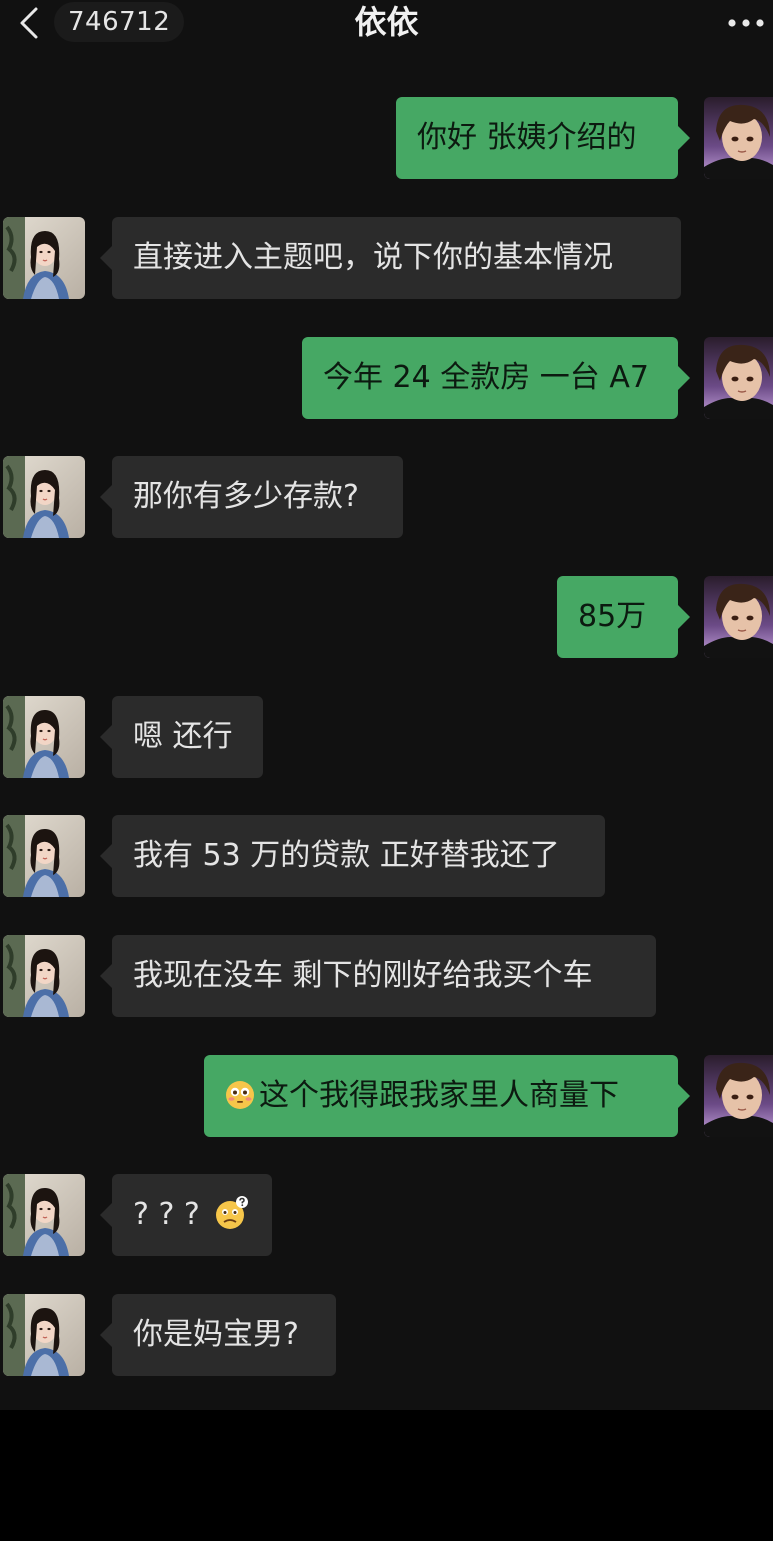 The height and width of the screenshot is (1541, 773). I want to click on back-button, so click(31, 23).